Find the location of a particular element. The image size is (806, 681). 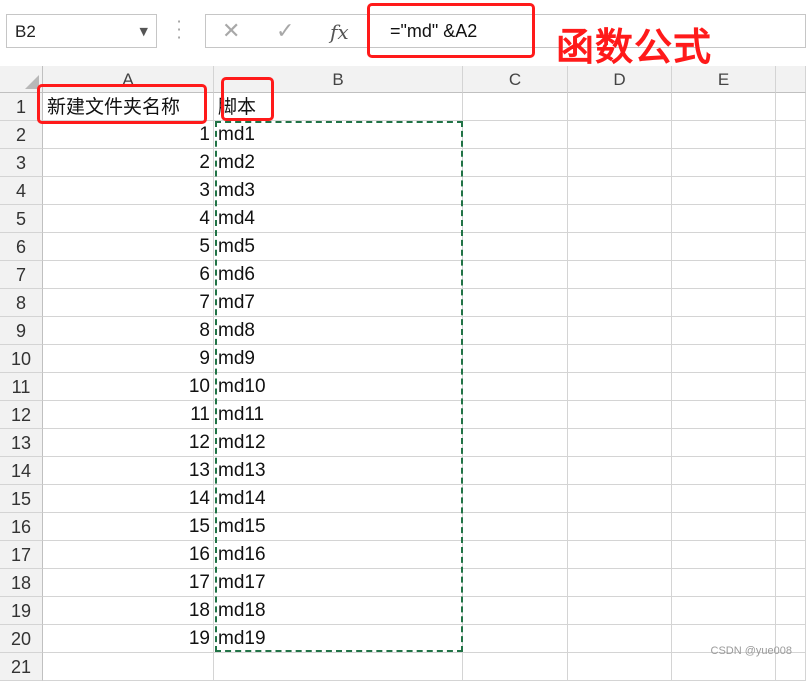

cell-f17 is located at coordinates (791, 555).